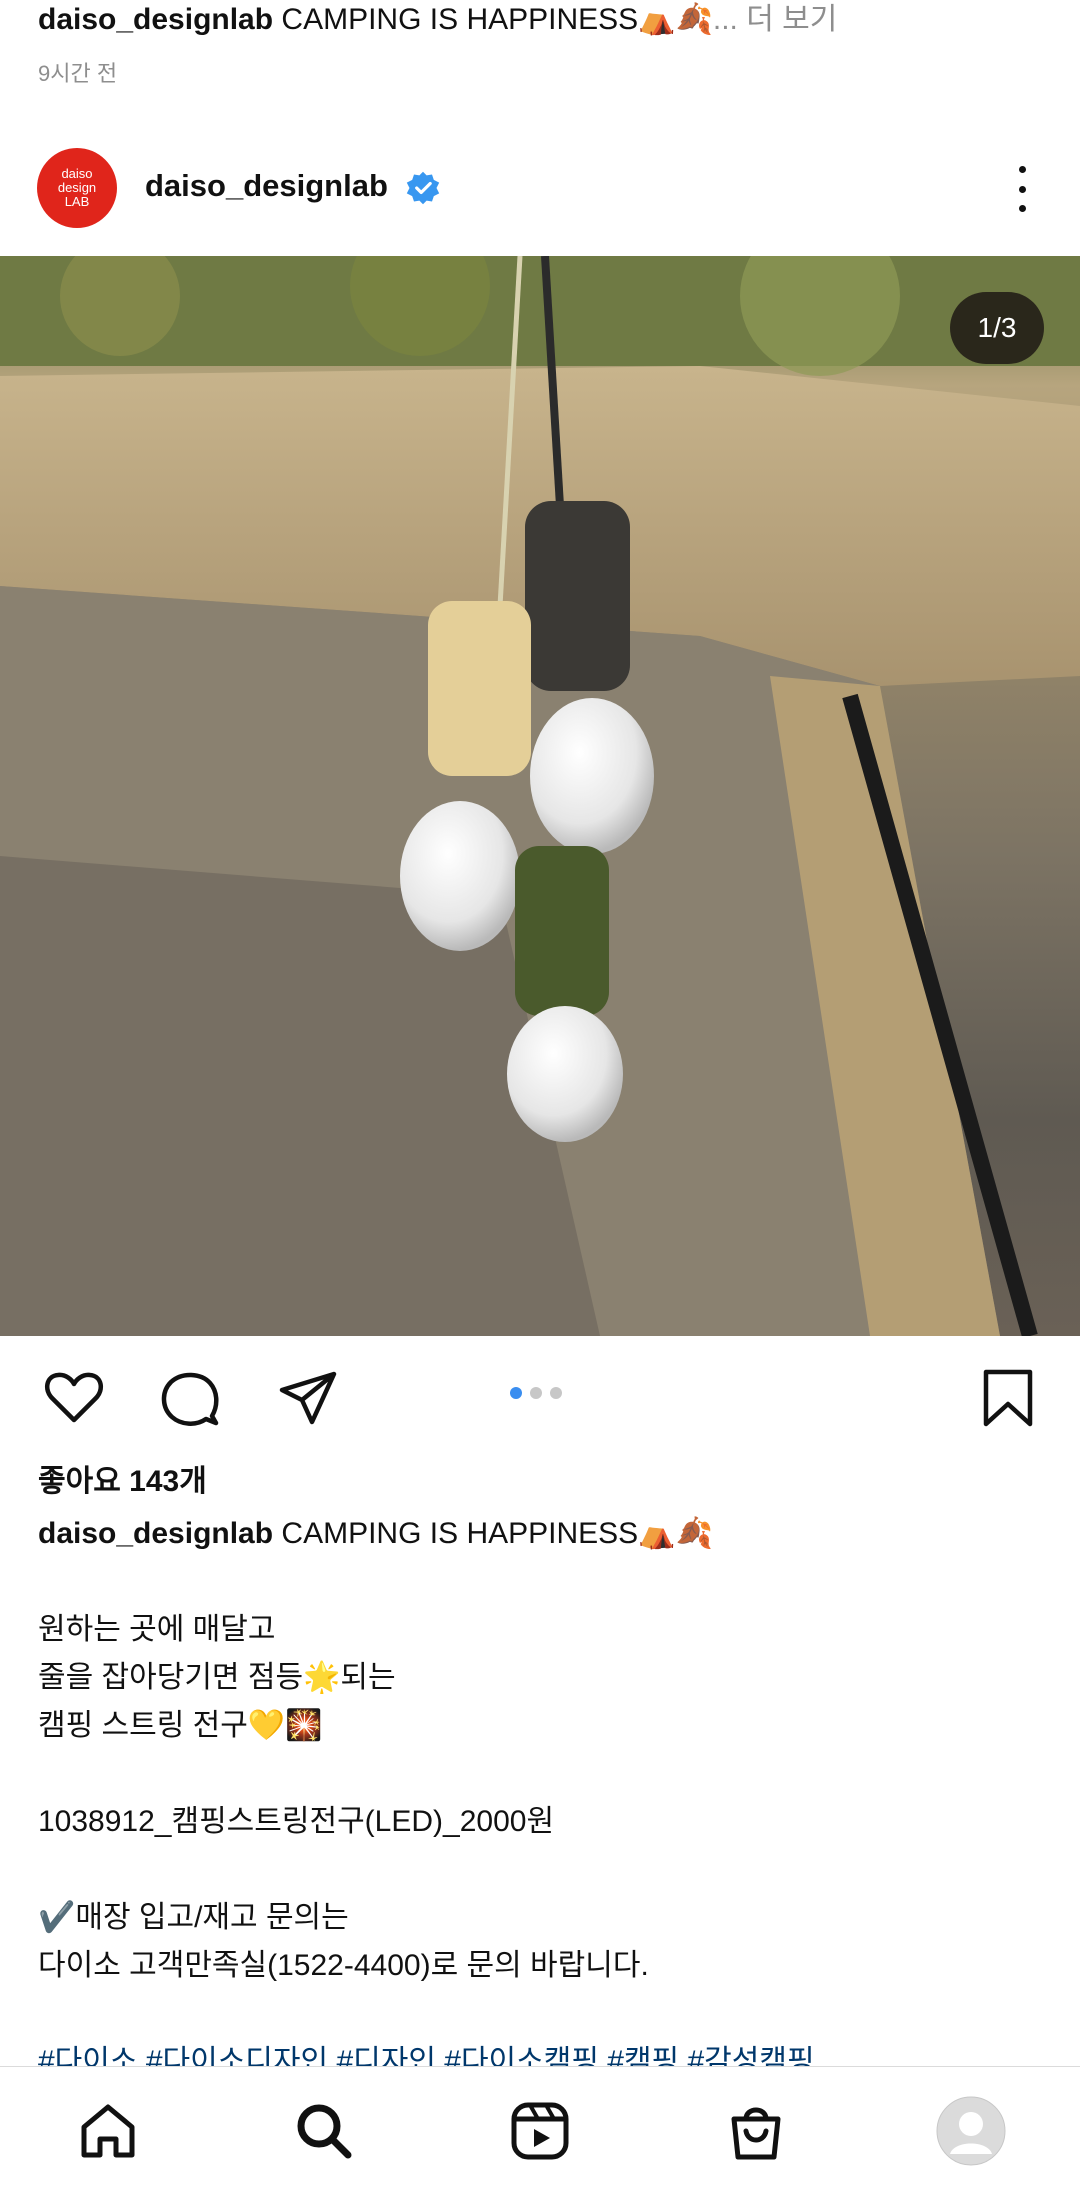 The image size is (1080, 2195). I want to click on caption-username: daiso_designlab, so click(155, 1533).